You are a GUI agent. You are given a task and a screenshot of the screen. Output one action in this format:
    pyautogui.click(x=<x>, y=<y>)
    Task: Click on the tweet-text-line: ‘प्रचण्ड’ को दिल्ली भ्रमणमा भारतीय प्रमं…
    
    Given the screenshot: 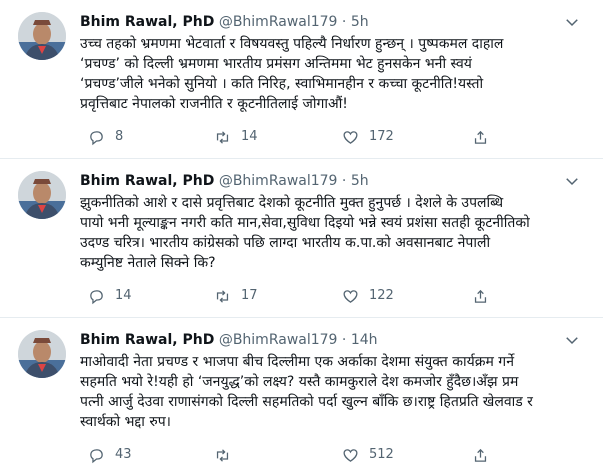 What is the action you would take?
    pyautogui.click(x=276, y=64)
    